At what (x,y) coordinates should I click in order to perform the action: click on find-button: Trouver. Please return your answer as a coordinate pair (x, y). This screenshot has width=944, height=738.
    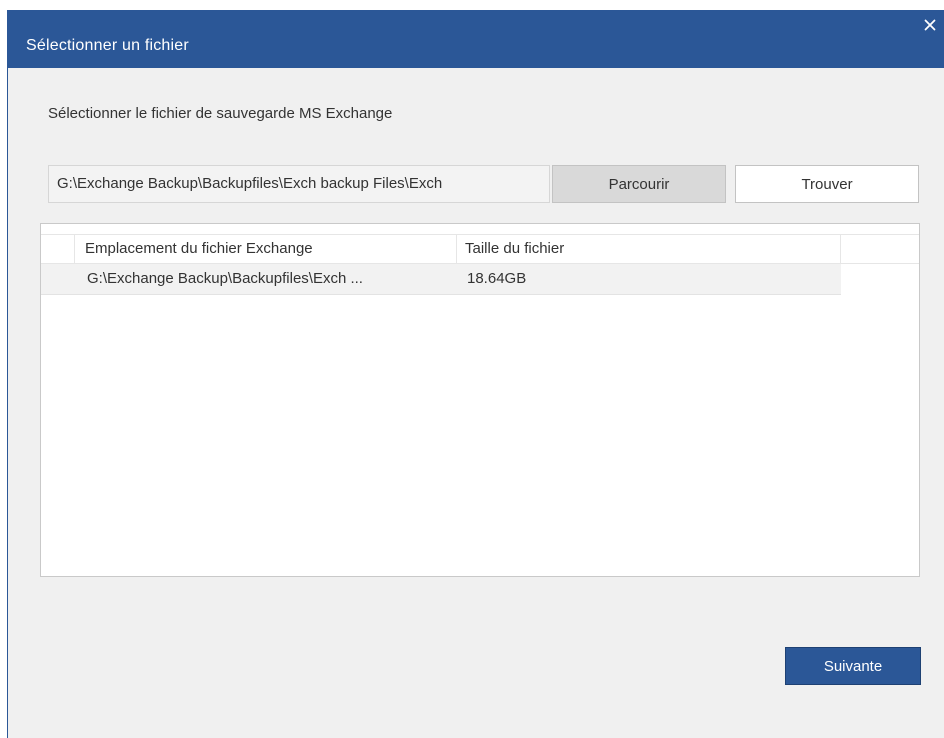
    Looking at the image, I should click on (827, 184).